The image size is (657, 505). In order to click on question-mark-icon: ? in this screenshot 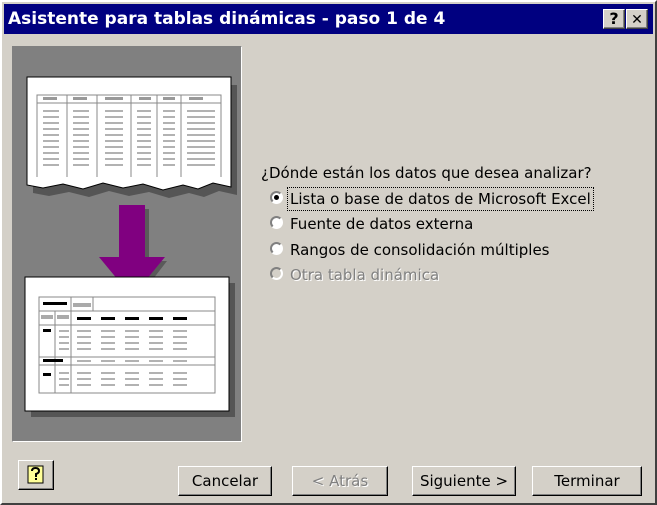, I will do `click(614, 18)`.